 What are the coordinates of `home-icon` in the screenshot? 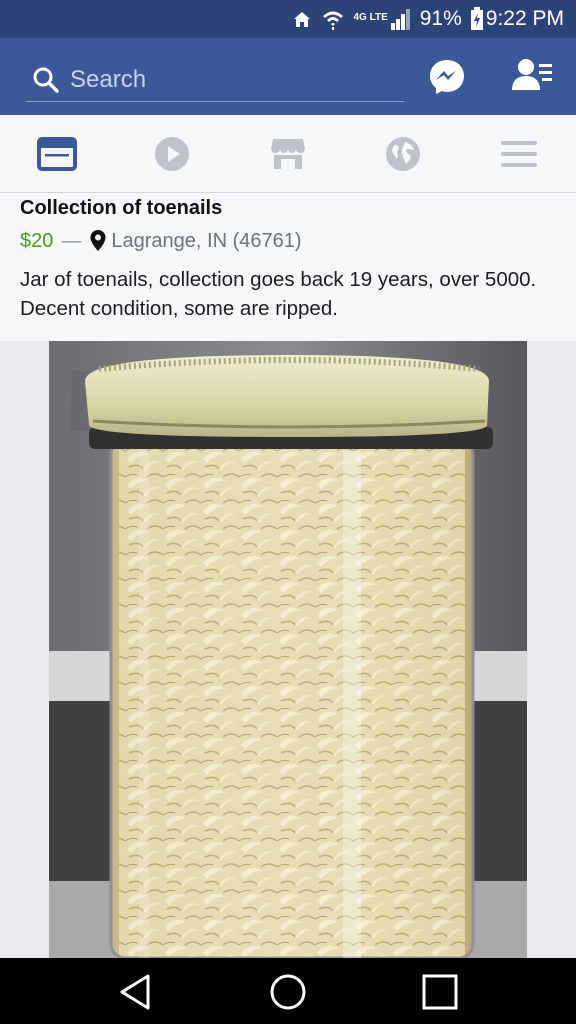 It's located at (288, 992).